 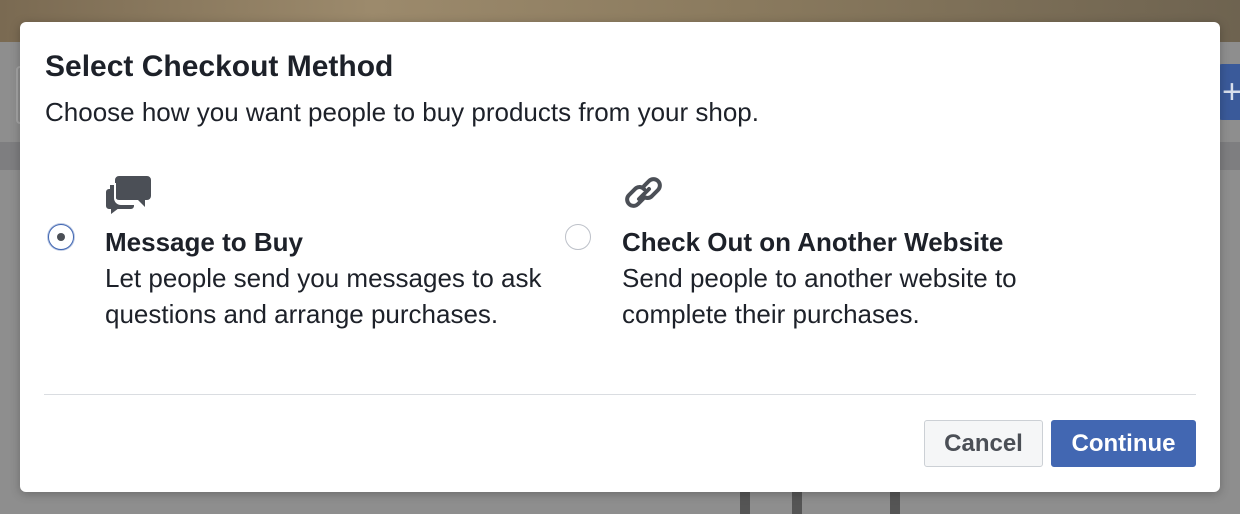 I want to click on radio-check-out-another-website, so click(x=578, y=237).